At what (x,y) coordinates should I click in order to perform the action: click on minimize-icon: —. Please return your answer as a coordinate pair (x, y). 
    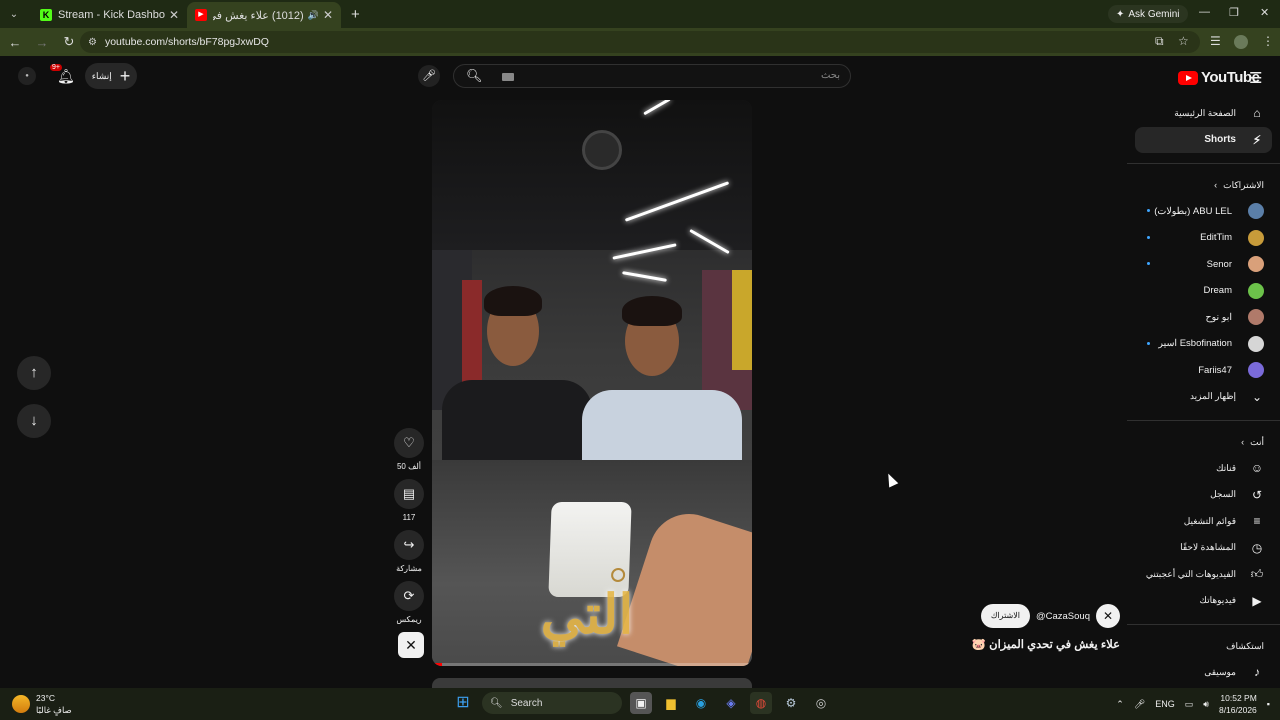
    Looking at the image, I should click on (1204, 12).